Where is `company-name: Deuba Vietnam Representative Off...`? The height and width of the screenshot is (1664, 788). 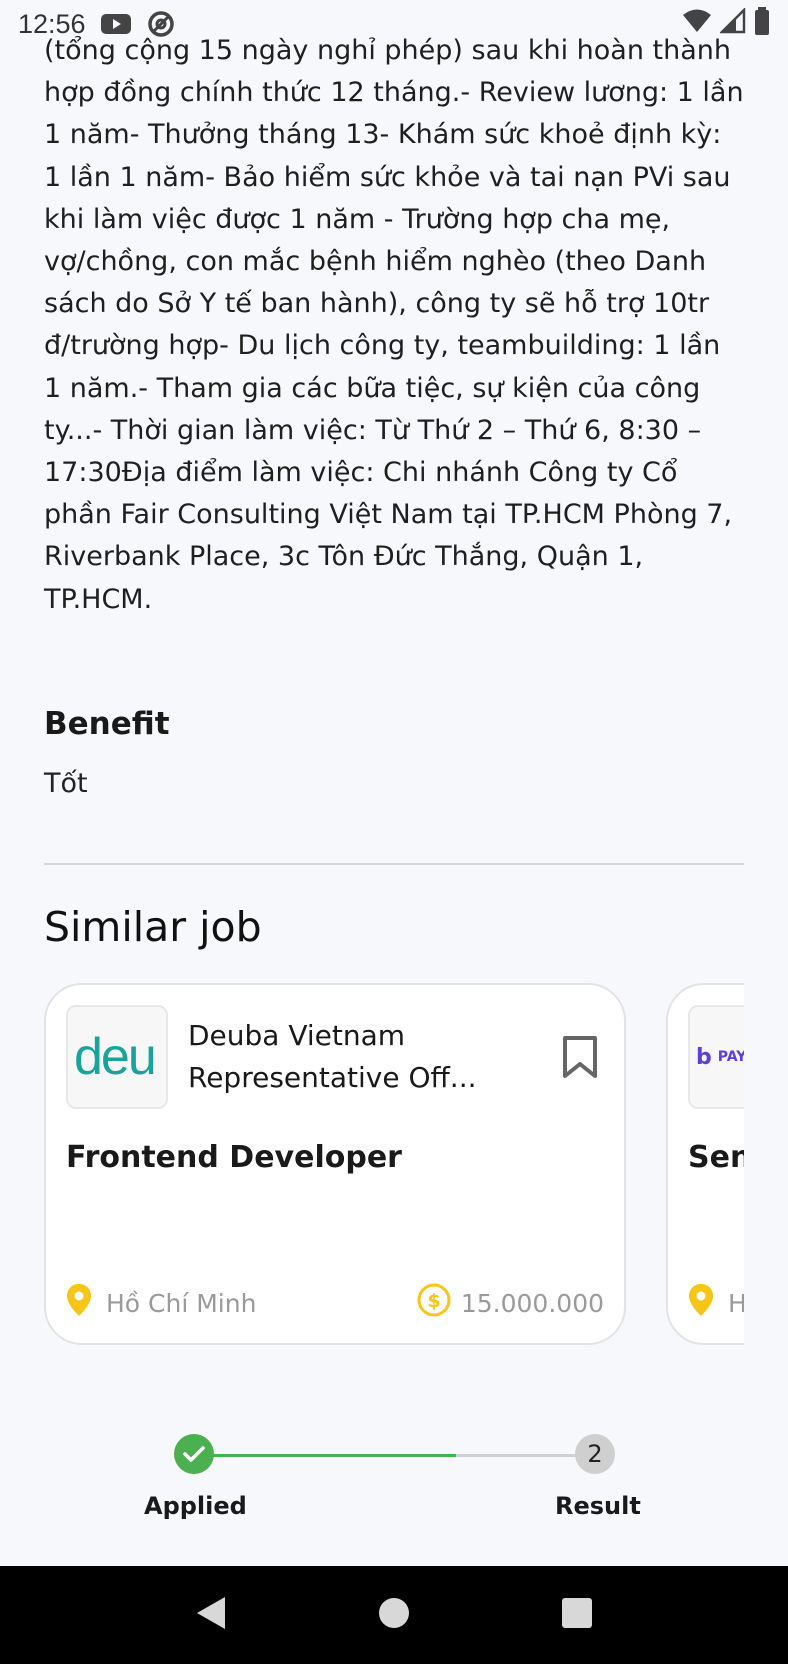 company-name: Deuba Vietnam Representative Off... is located at coordinates (332, 1056).